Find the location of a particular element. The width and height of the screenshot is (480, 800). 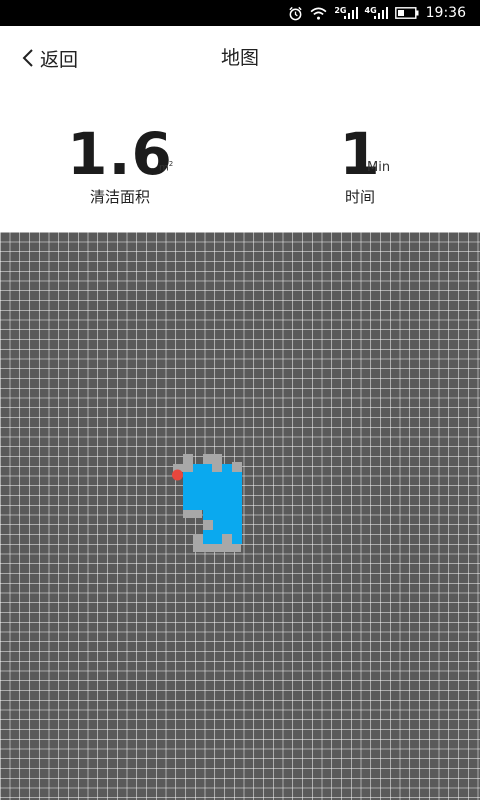

back-label: 返回 is located at coordinates (59, 59).